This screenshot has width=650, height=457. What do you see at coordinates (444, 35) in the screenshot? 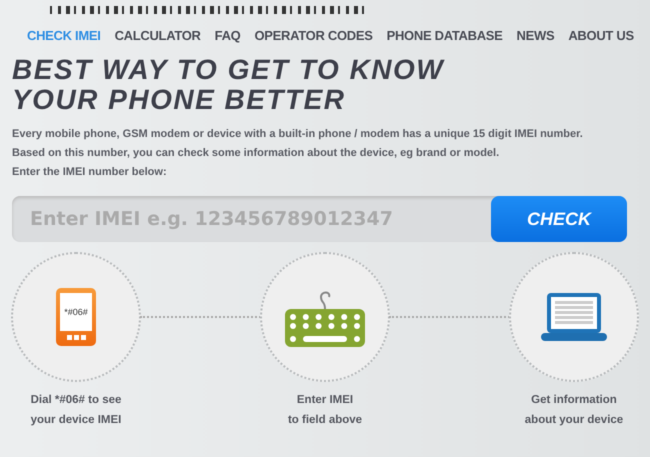
I see `nav-link: PHONE DATABASE` at bounding box center [444, 35].